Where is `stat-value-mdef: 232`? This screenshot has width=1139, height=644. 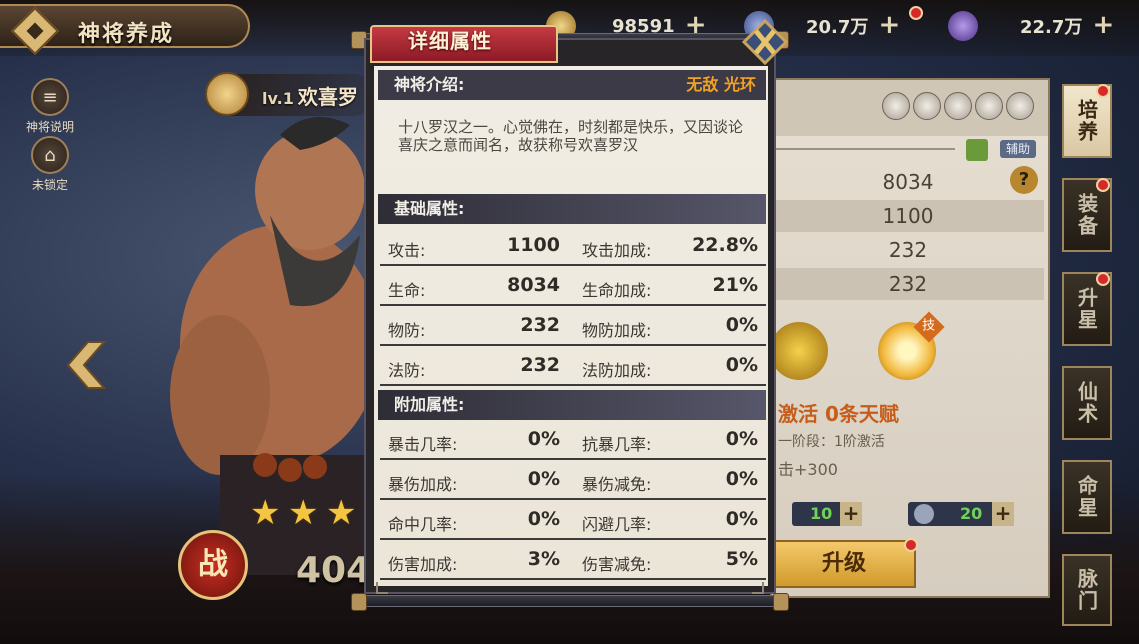
stat-value-mdef: 232 is located at coordinates (908, 284).